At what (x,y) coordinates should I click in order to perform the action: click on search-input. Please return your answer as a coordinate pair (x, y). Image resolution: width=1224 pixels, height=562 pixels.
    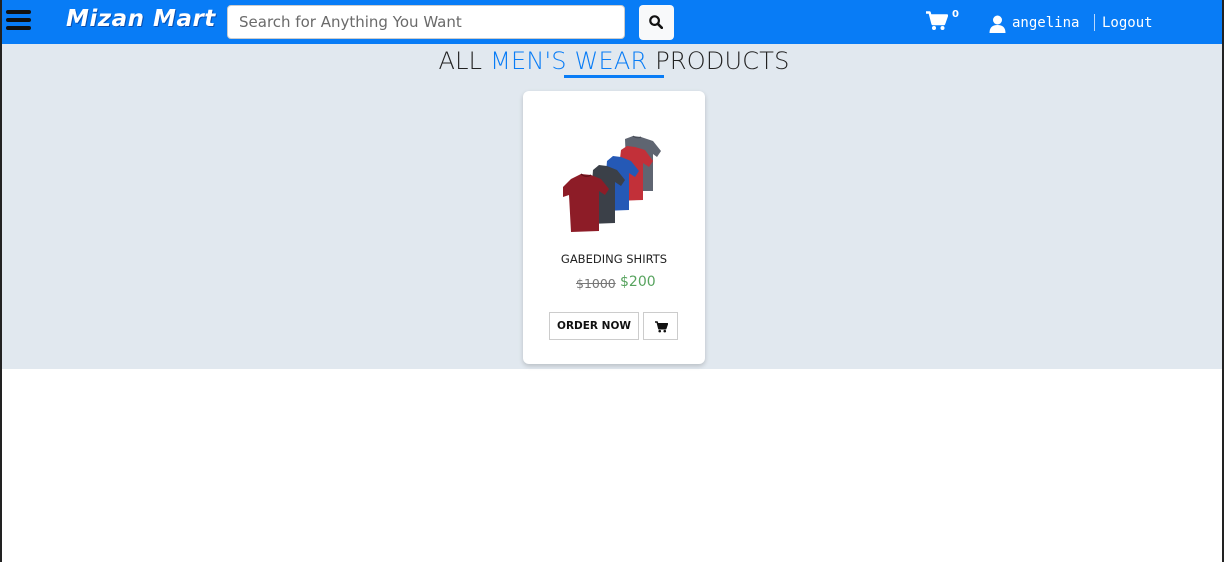
    Looking at the image, I should click on (426, 22).